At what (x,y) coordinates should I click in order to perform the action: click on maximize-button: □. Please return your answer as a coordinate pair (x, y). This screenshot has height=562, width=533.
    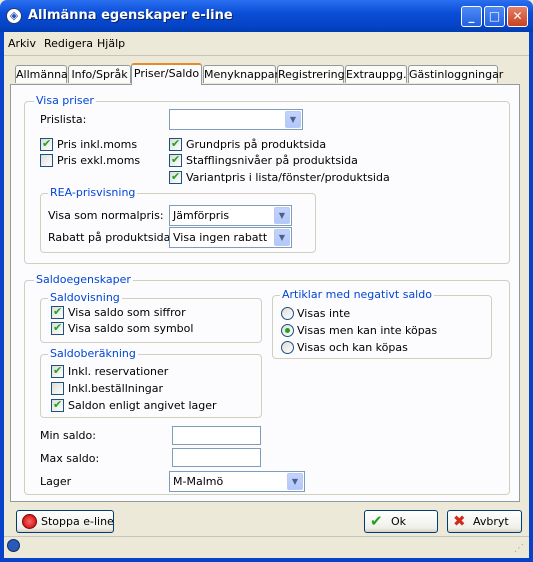
    Looking at the image, I should click on (494, 16).